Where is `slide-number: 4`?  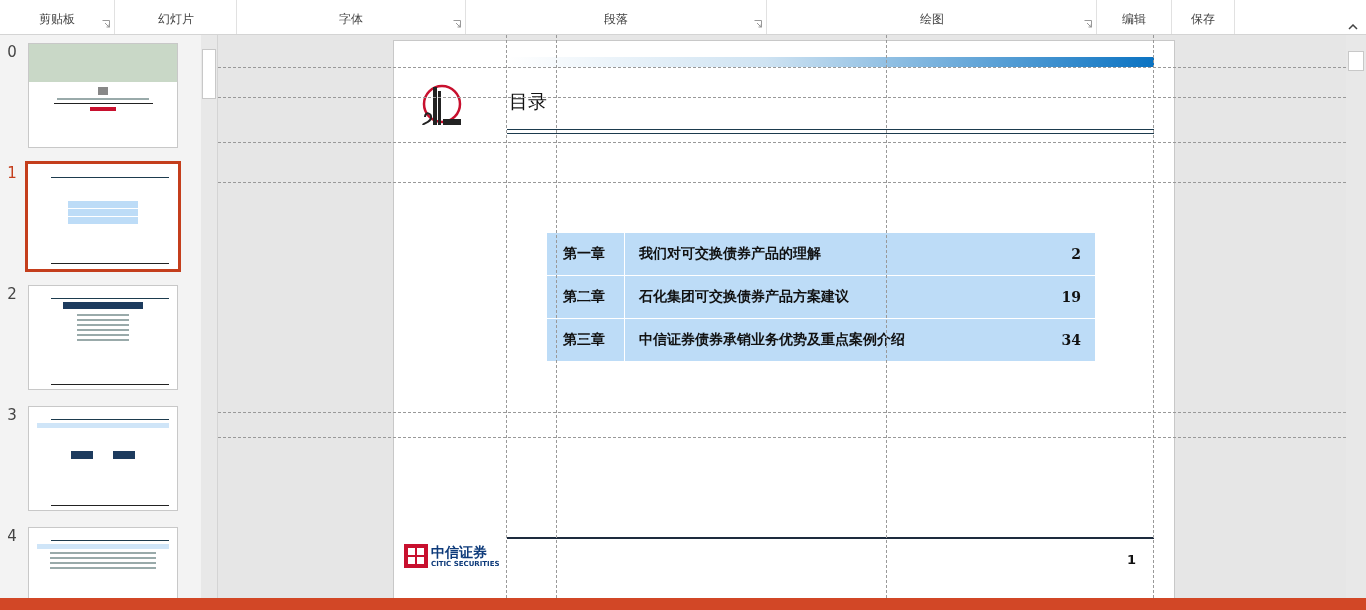
slide-number: 4 is located at coordinates (12, 537).